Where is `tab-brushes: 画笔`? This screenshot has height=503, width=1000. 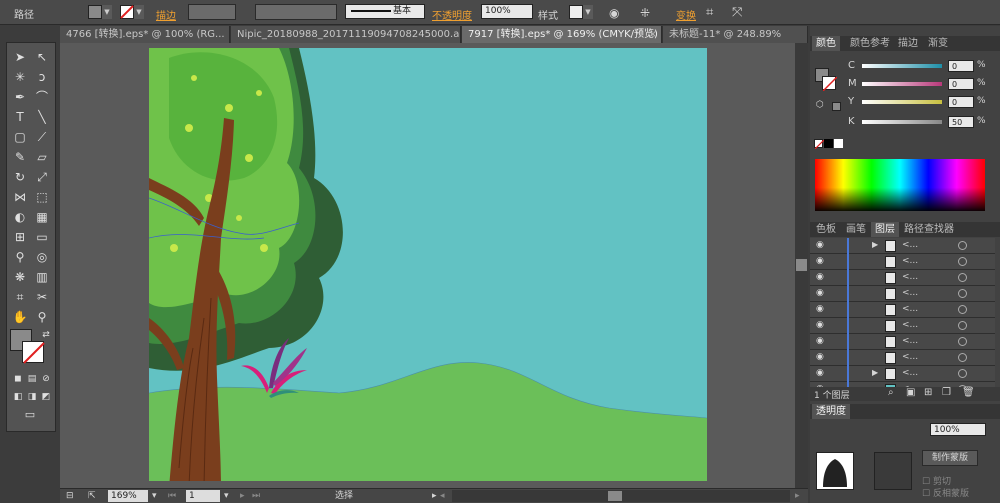
tab-brushes: 画笔 is located at coordinates (856, 229).